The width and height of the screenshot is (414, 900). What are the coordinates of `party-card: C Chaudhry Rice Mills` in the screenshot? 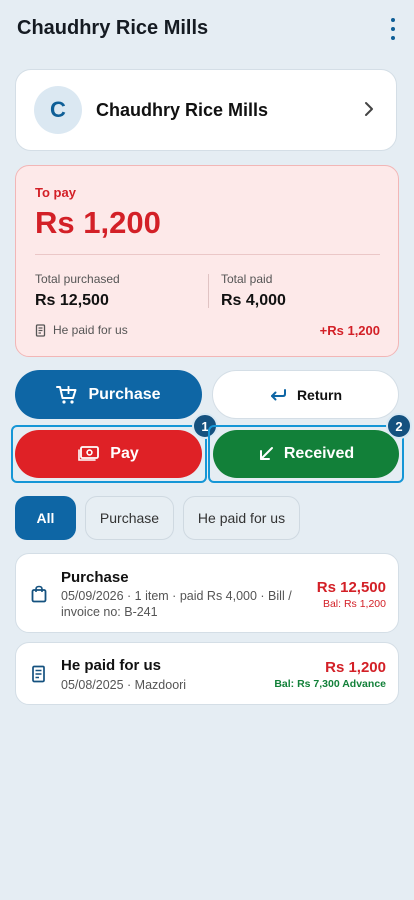 It's located at (206, 110).